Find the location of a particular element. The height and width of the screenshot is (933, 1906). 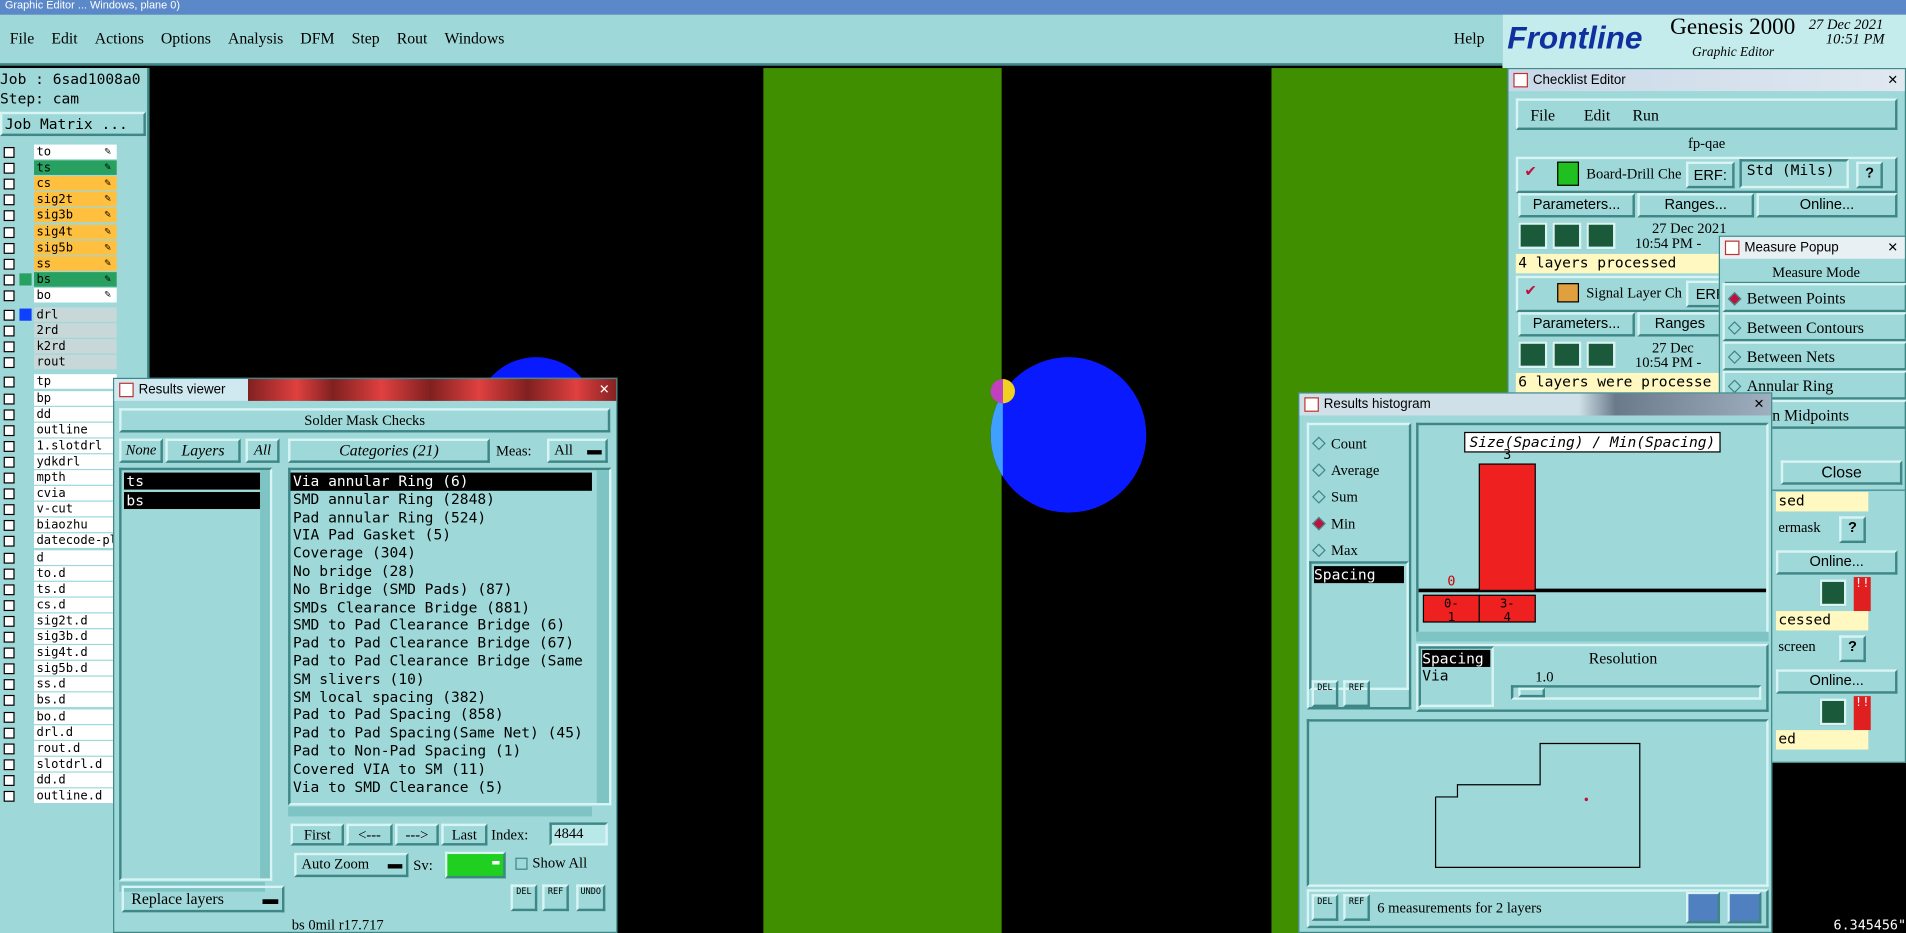

first-button: First is located at coordinates (317, 834).